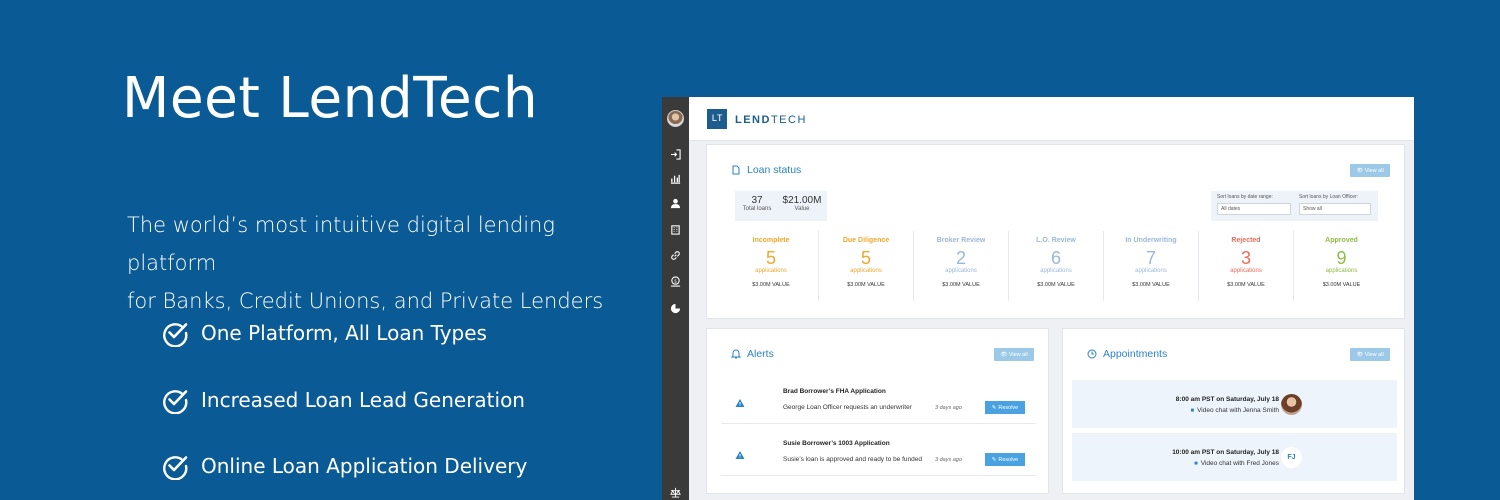  I want to click on bell-icon, so click(736, 354).